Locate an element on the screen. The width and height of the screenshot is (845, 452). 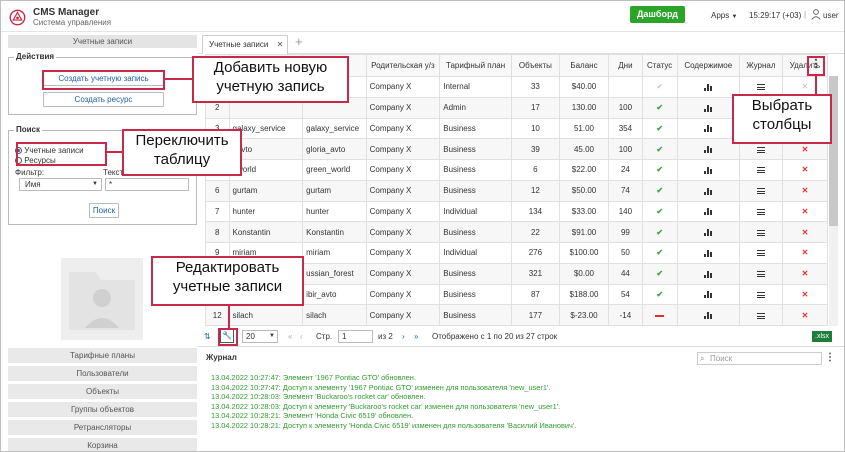
log-menu-icon: ⋮ is located at coordinates (830, 357).